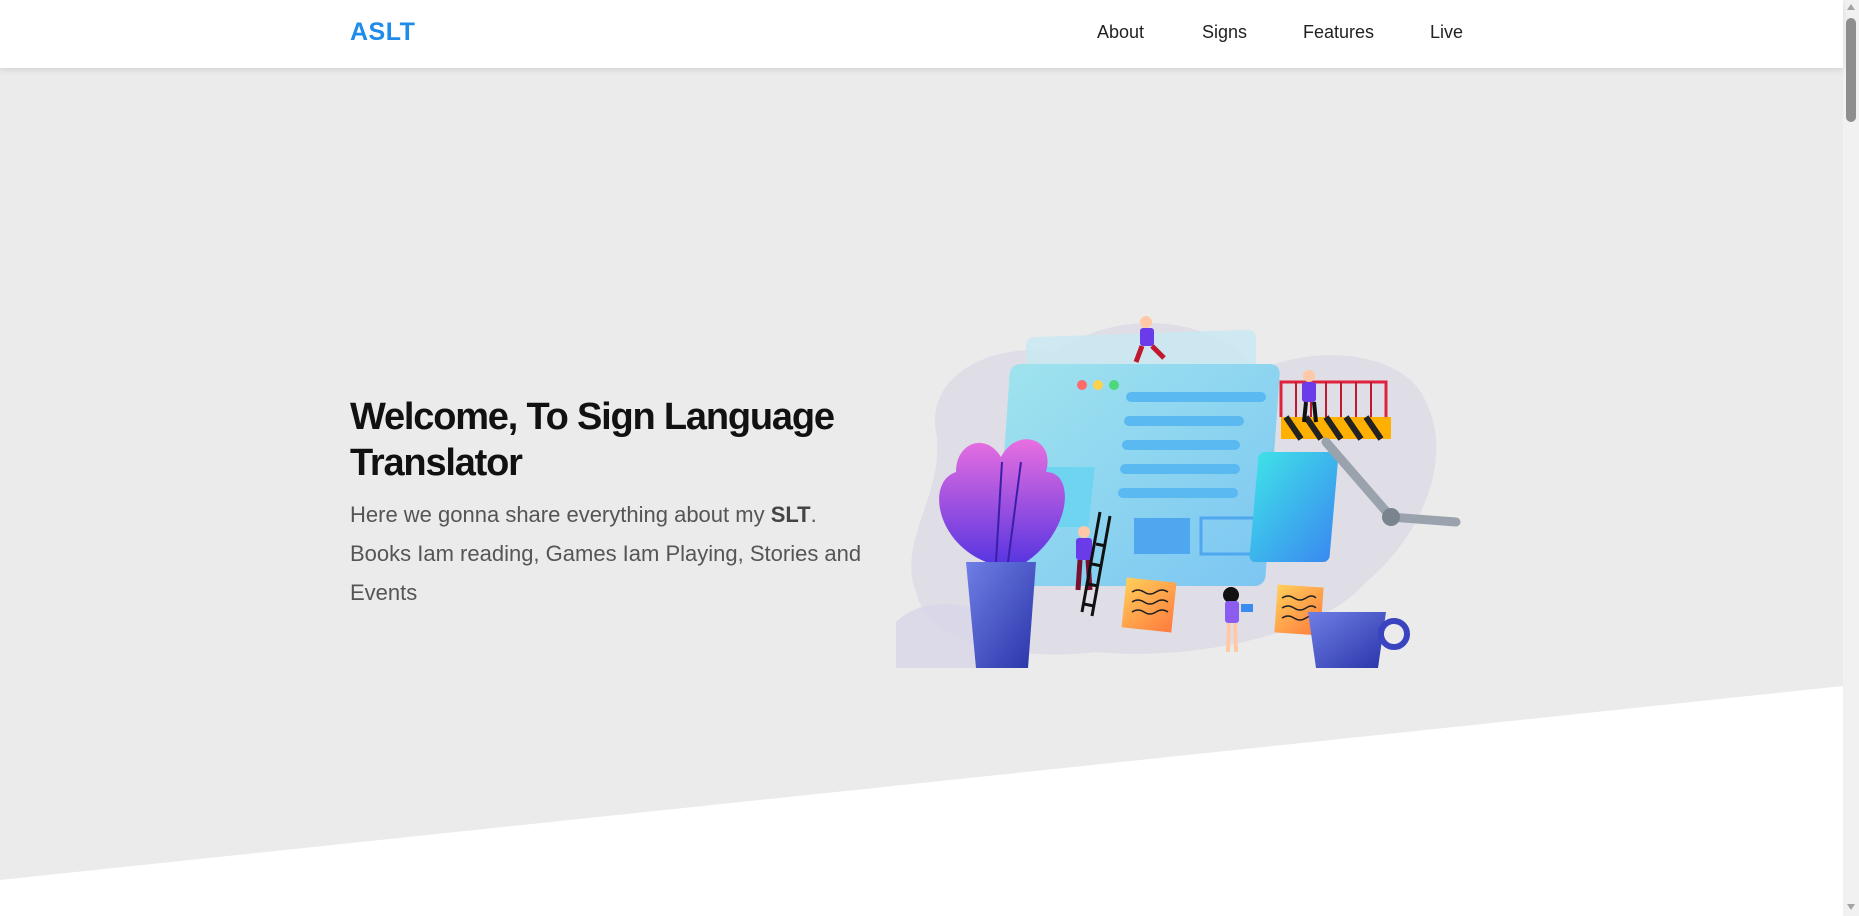  Describe the element at coordinates (1446, 32) in the screenshot. I see `nav-link-live: Live` at that location.